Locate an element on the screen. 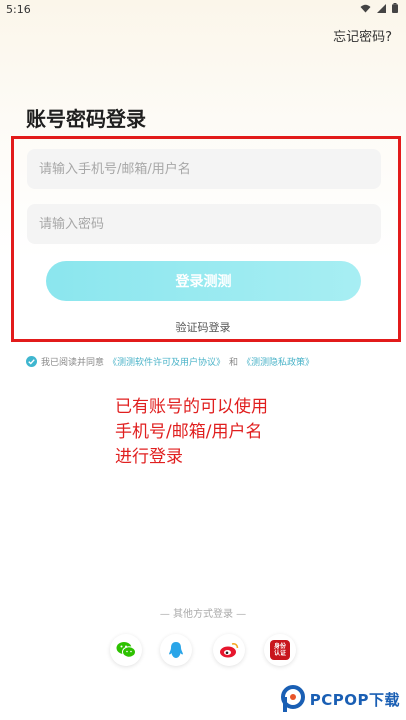 Image resolution: width=406 pixels, height=720 pixels. qq-login-button is located at coordinates (176, 650).